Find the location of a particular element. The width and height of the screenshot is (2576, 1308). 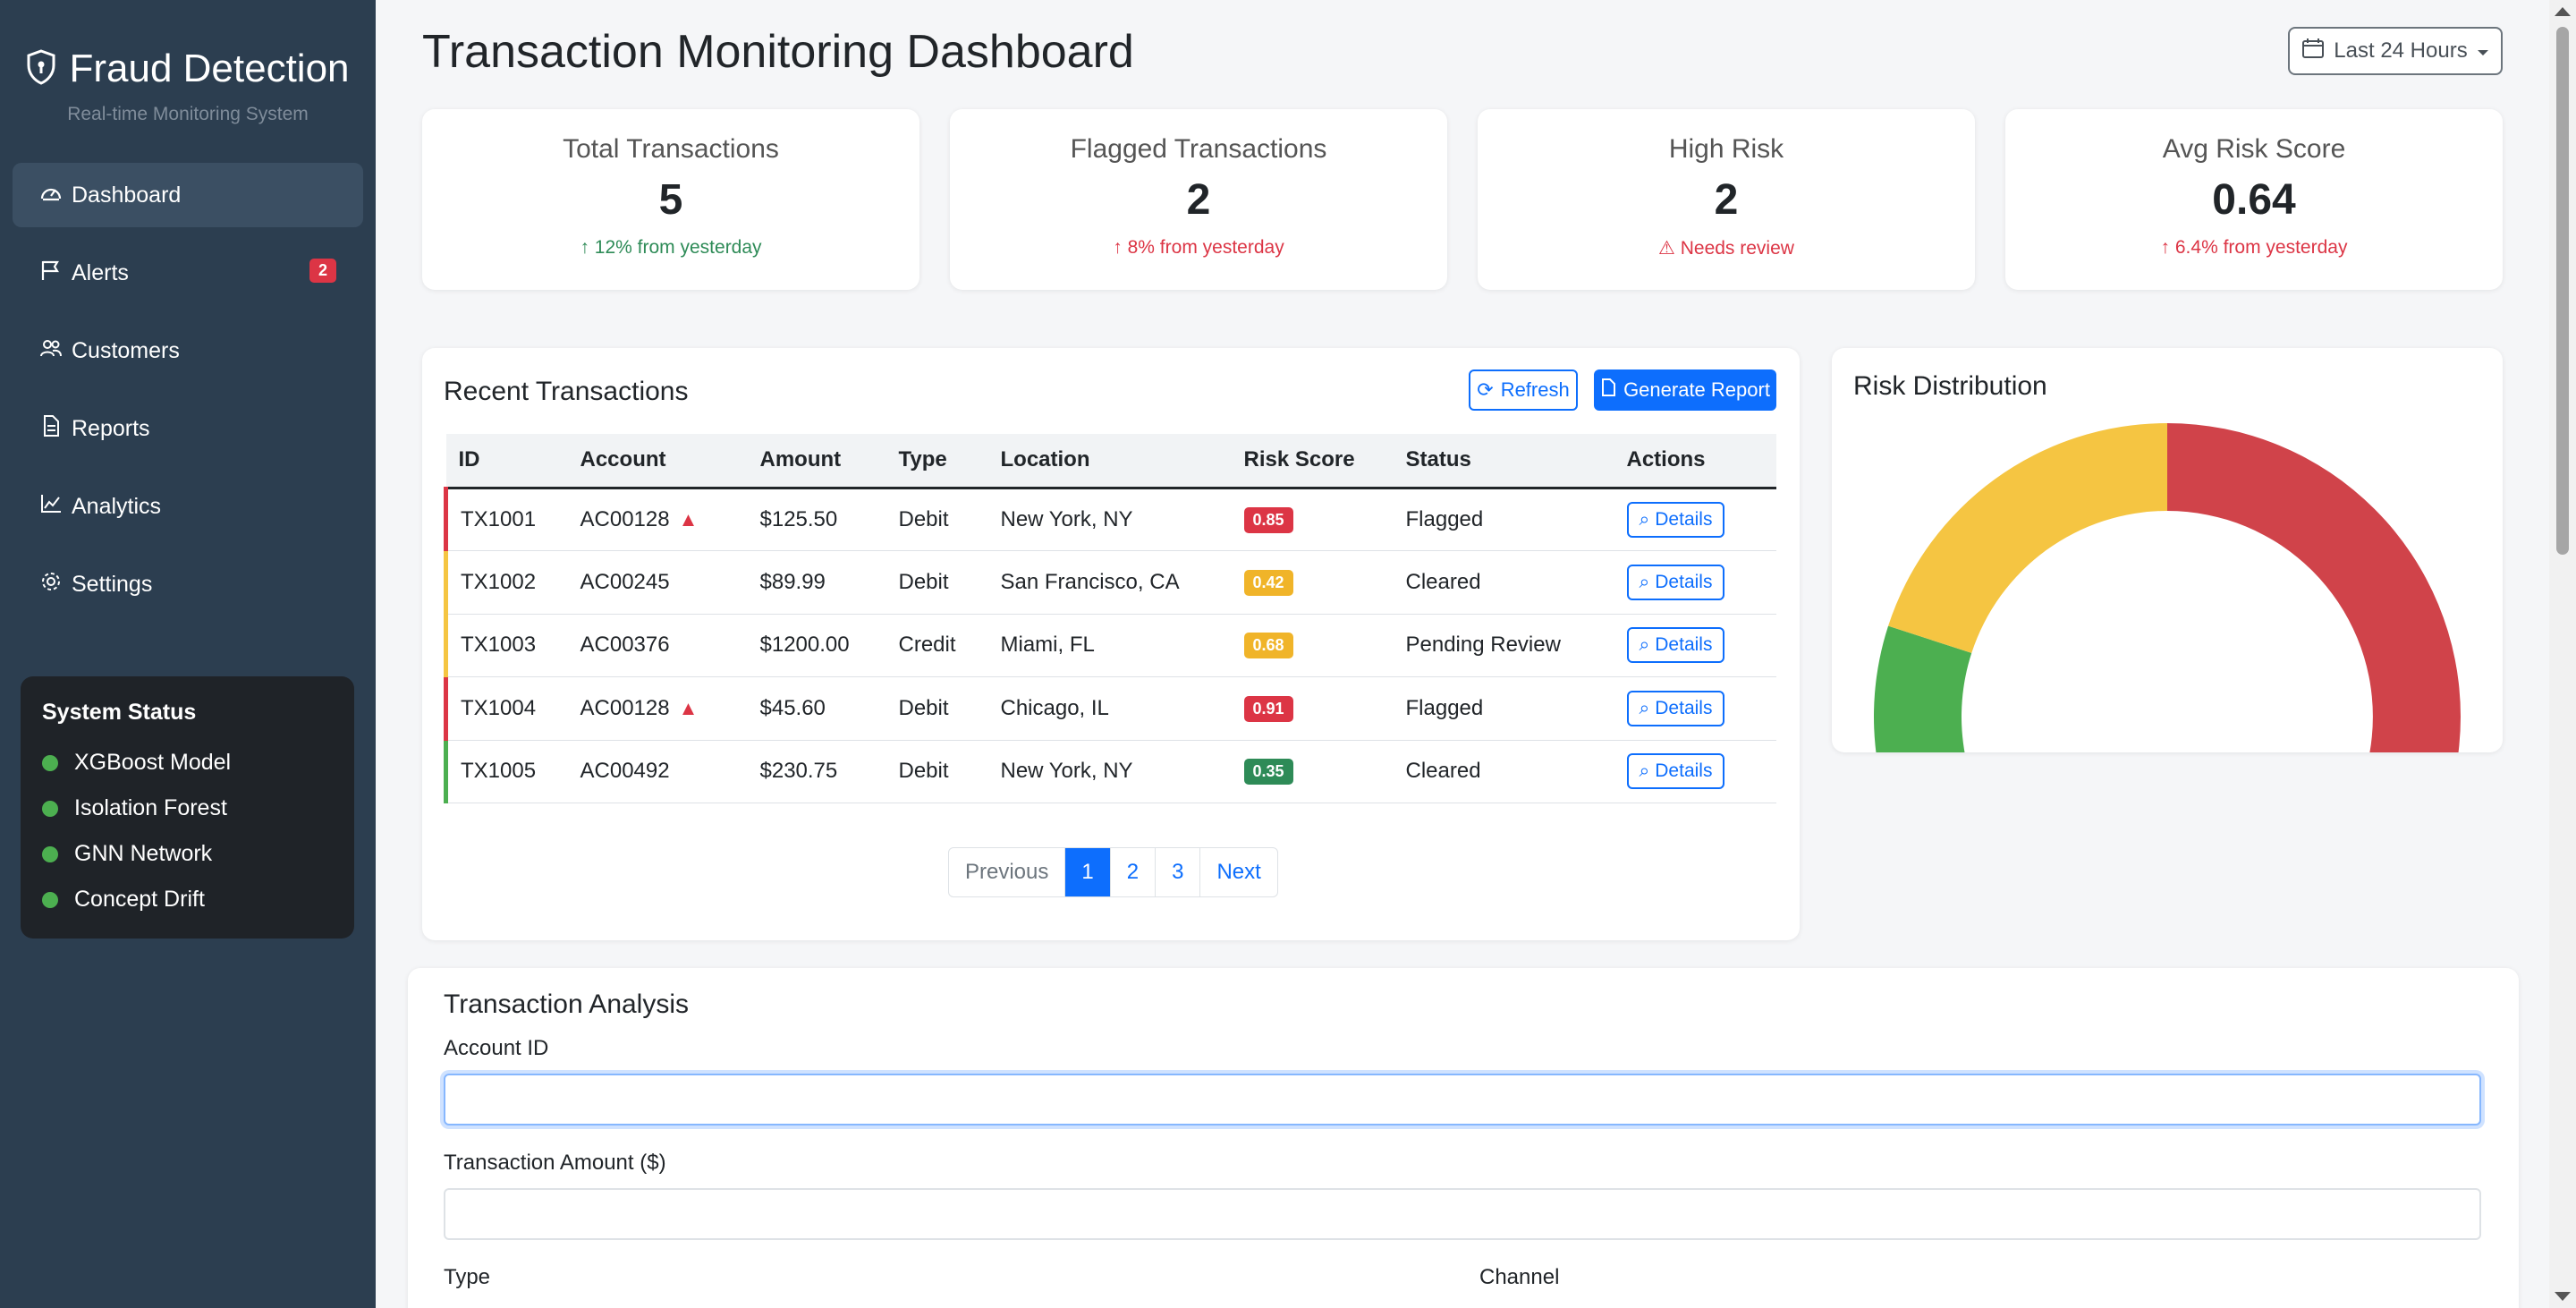

column-header: Type is located at coordinates (937, 461).